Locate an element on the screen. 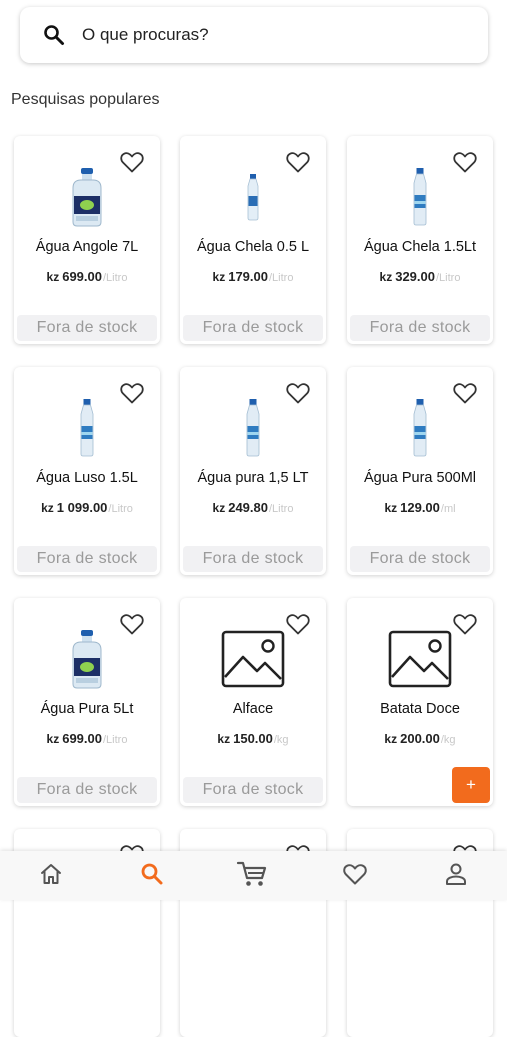 This screenshot has height=1037, width=507. cart-icon is located at coordinates (252, 876).